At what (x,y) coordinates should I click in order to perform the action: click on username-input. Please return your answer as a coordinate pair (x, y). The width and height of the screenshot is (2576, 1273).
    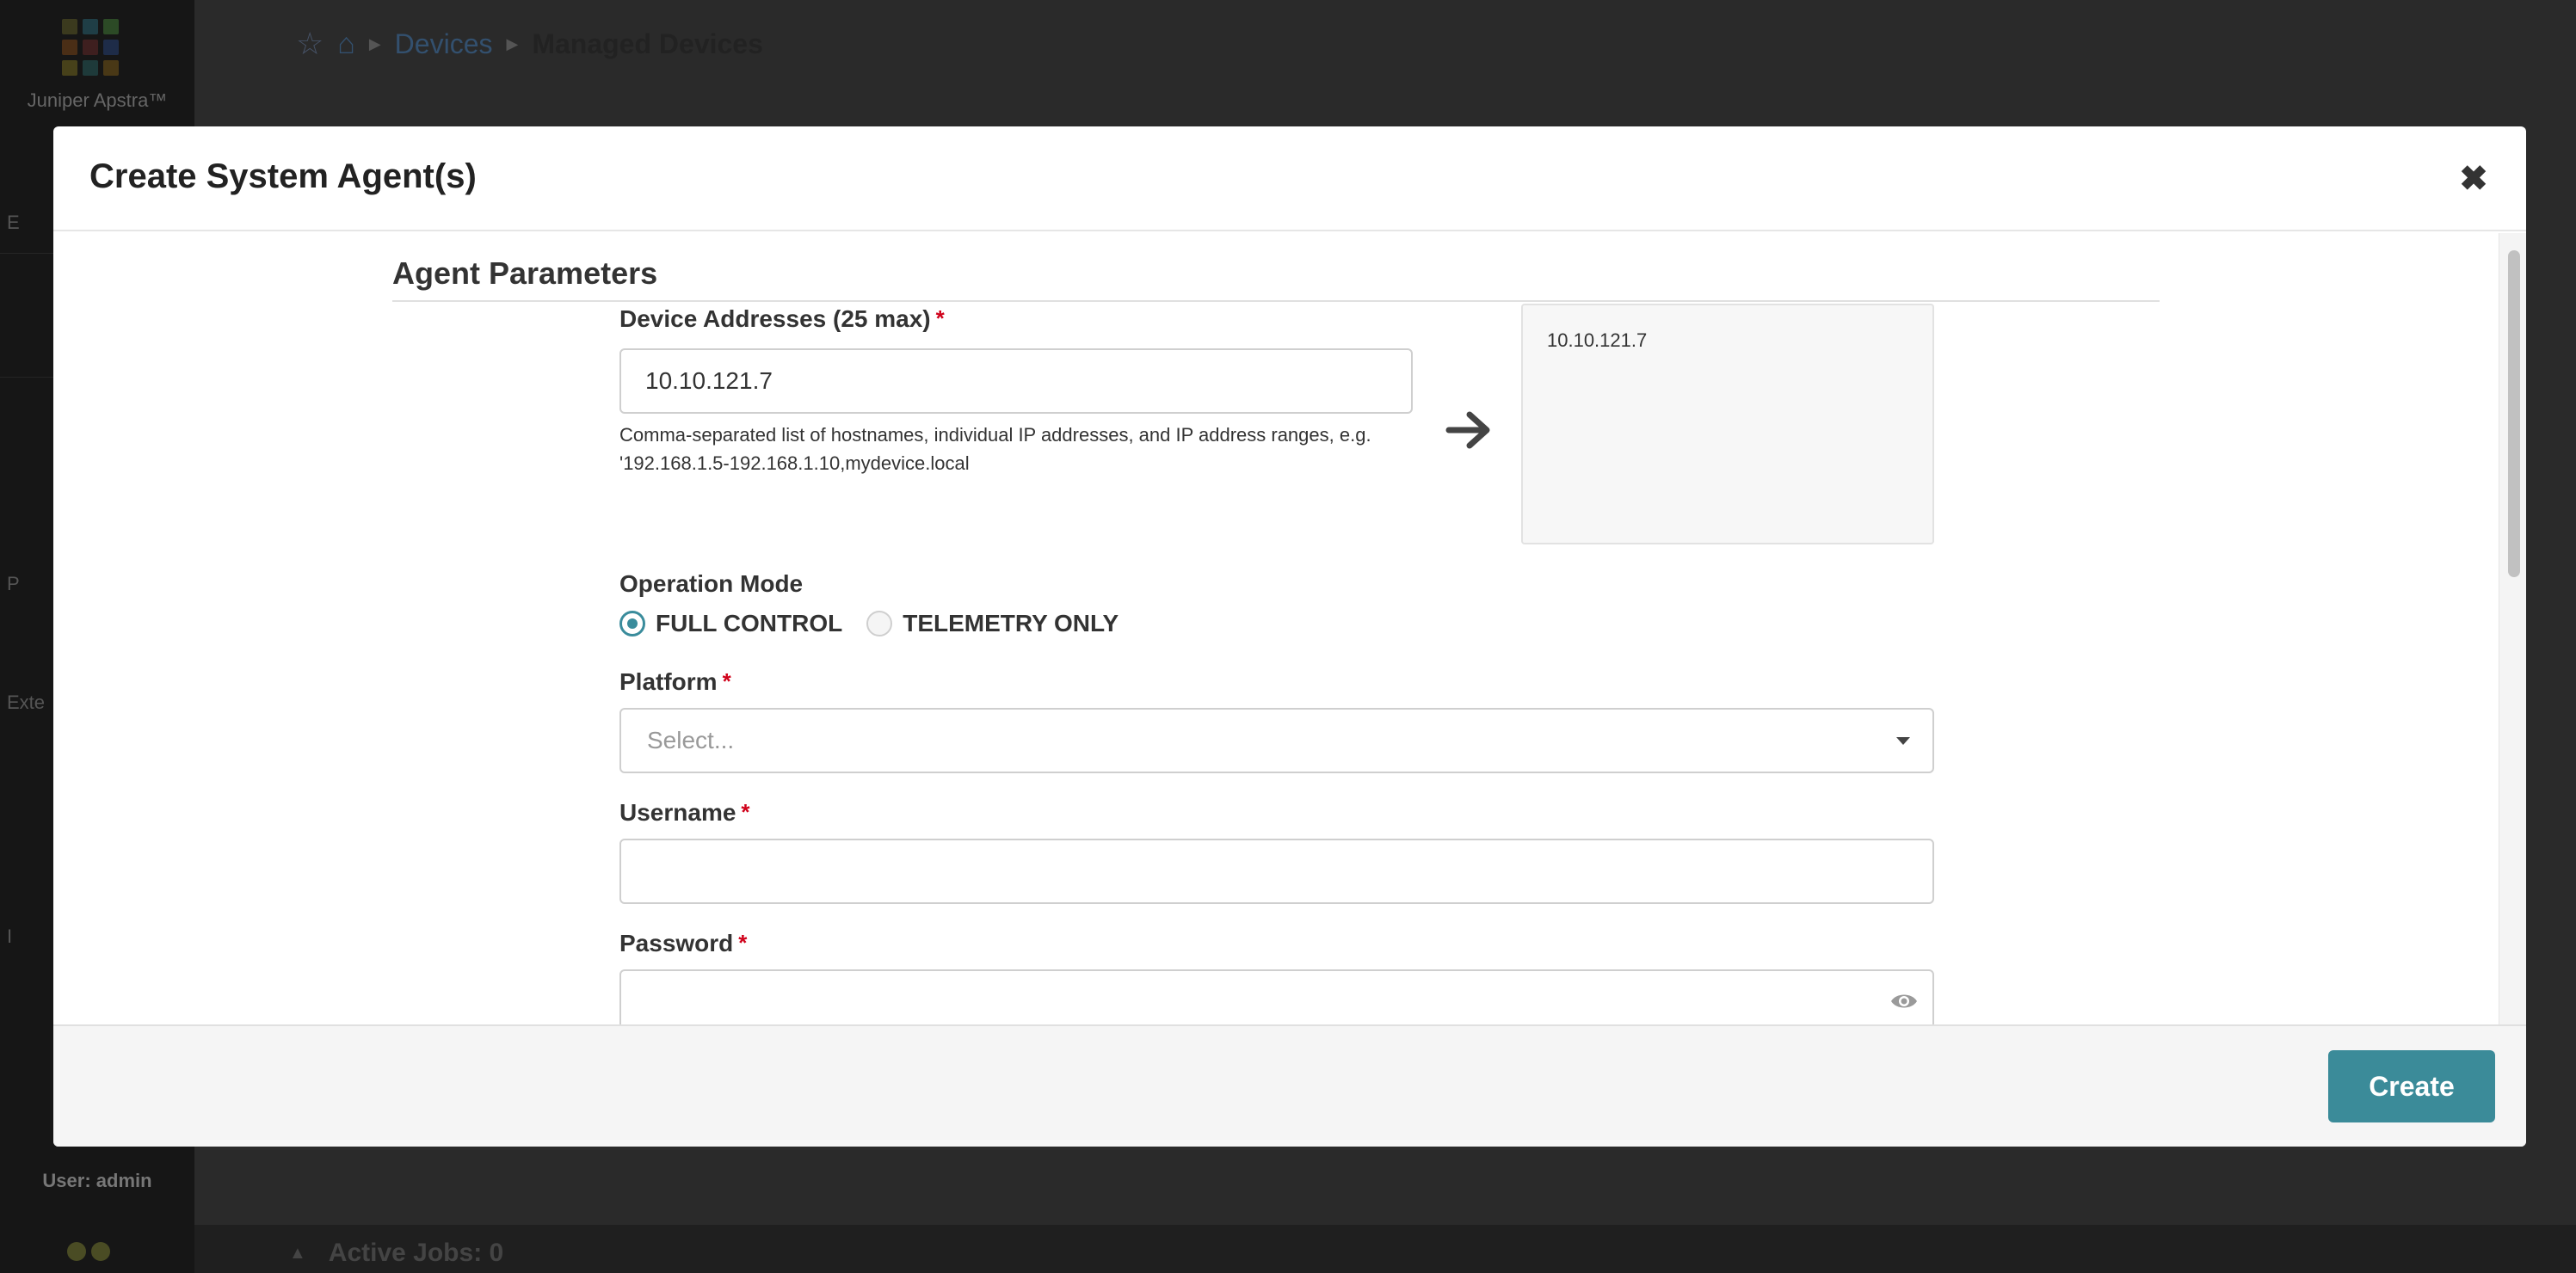
    Looking at the image, I should click on (1276, 871).